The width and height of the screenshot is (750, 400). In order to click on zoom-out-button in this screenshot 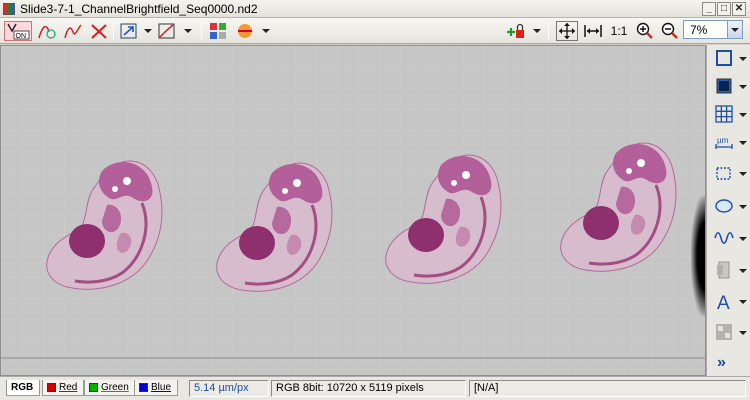, I will do `click(670, 31)`.